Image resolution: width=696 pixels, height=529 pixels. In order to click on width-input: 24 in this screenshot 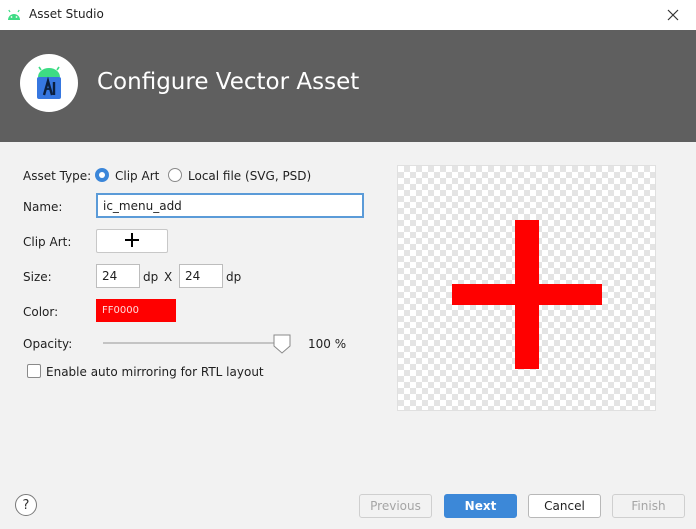, I will do `click(118, 276)`.